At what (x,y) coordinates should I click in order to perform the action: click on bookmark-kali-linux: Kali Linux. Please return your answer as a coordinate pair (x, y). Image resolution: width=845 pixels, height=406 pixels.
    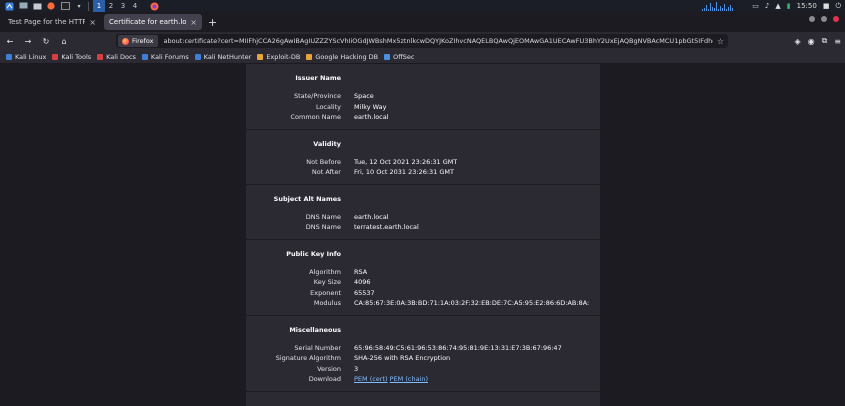
    Looking at the image, I should click on (26, 57).